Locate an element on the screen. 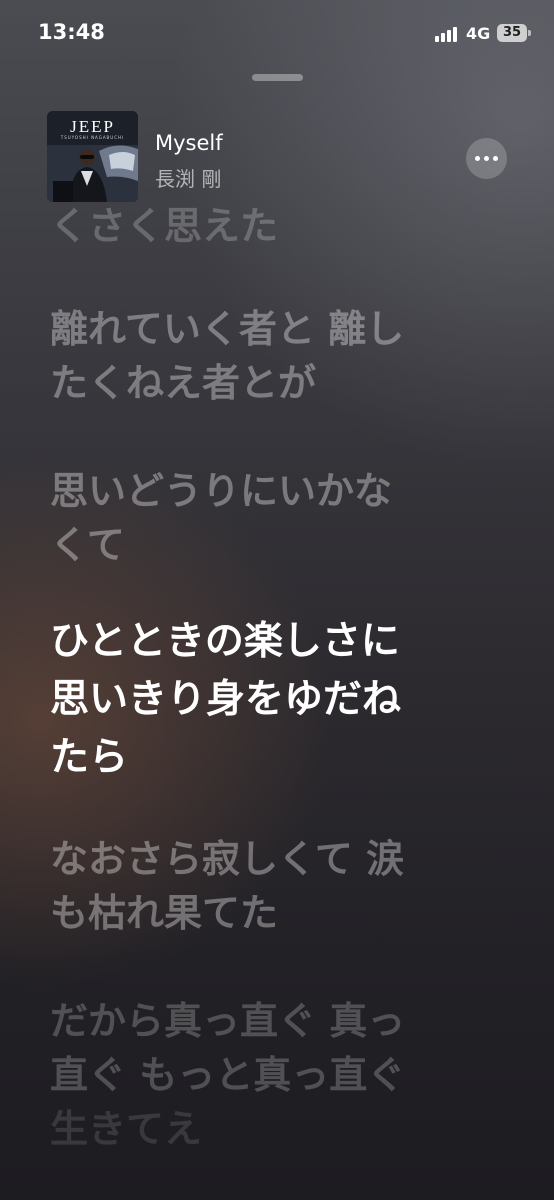  now-playing-header: JEEP TSUYOSHI NAGABUCHI Myself 長渕 剛 is located at coordinates (277, 155).